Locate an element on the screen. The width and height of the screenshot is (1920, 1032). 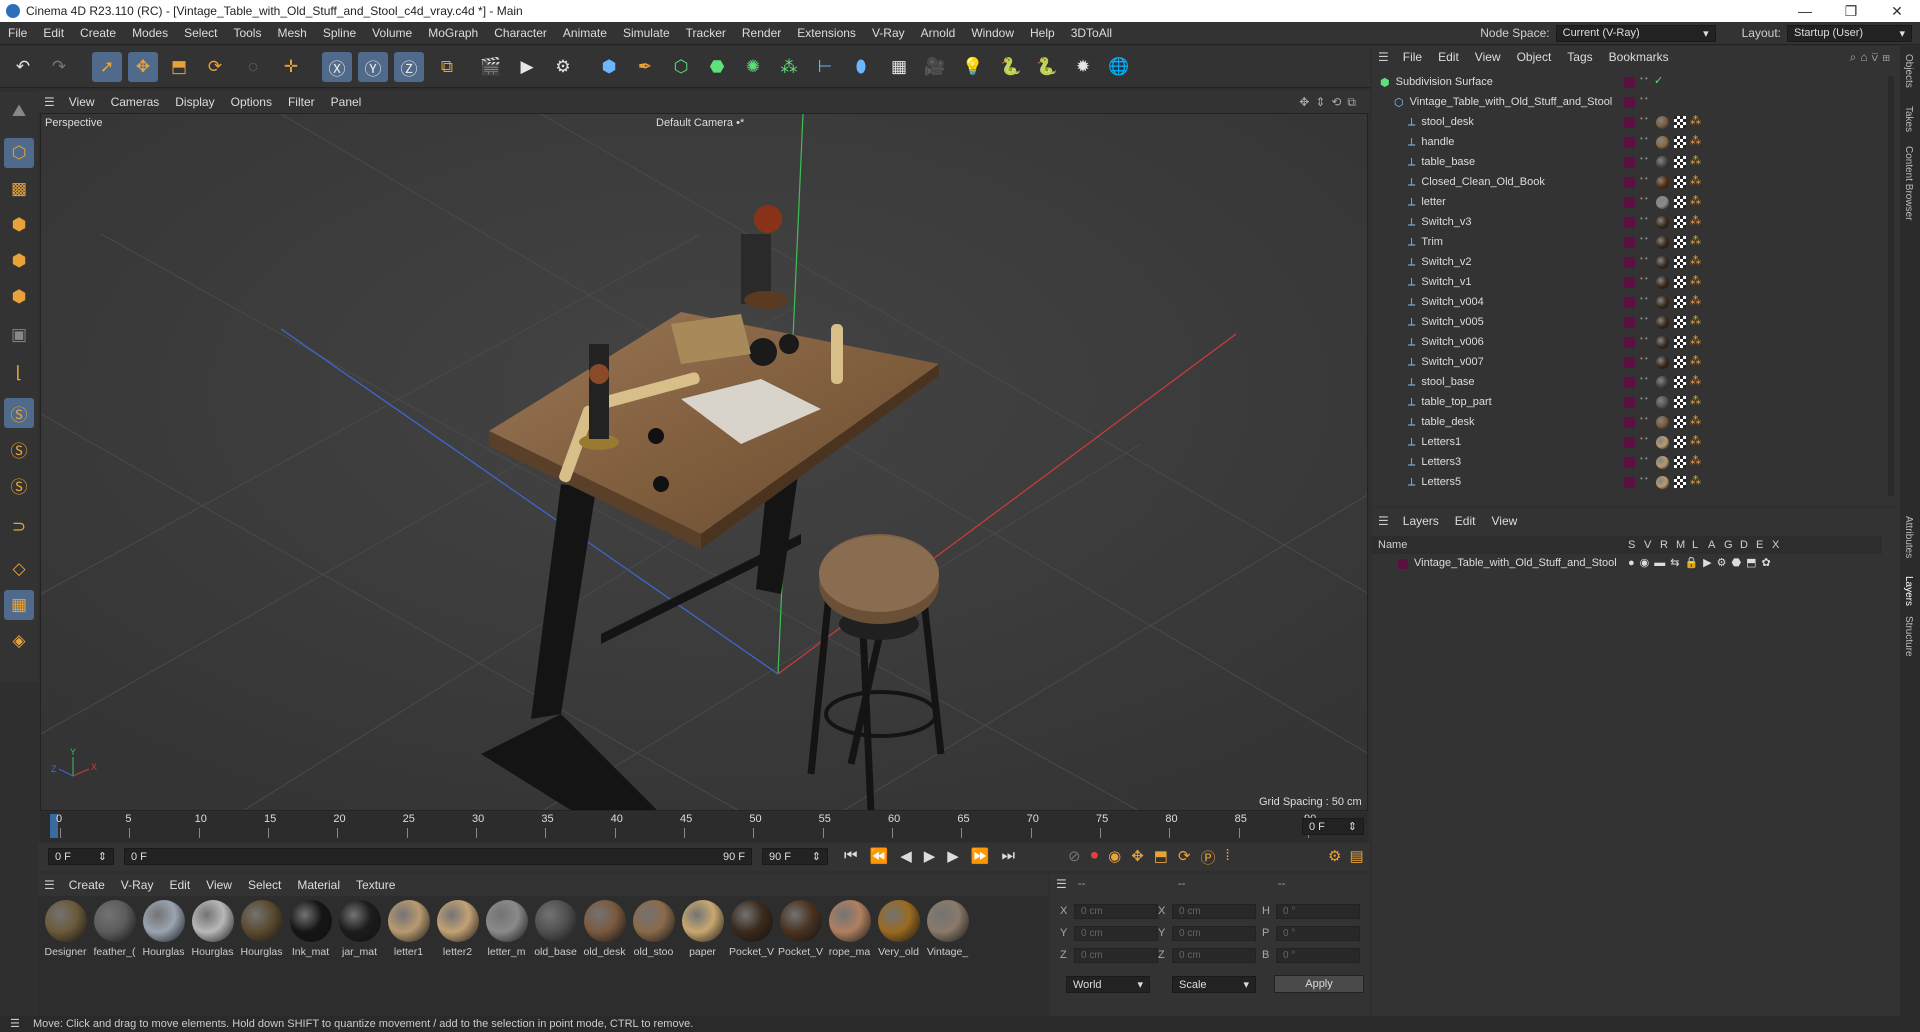
mat-menu-select: Select is located at coordinates (264, 885).